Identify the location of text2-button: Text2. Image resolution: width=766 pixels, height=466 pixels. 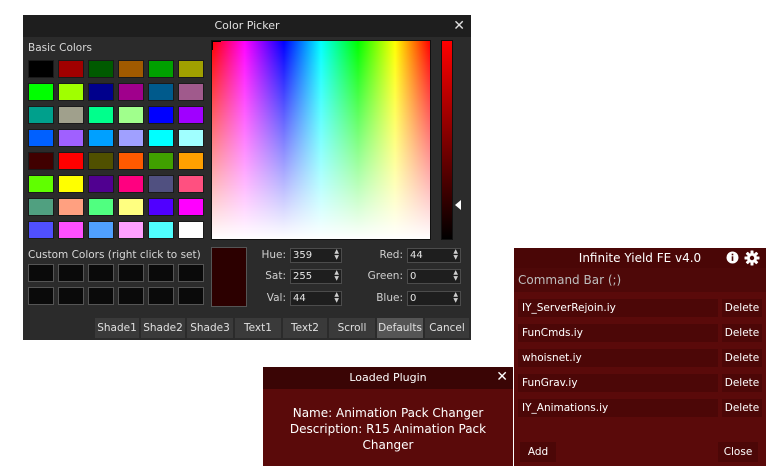
(305, 328).